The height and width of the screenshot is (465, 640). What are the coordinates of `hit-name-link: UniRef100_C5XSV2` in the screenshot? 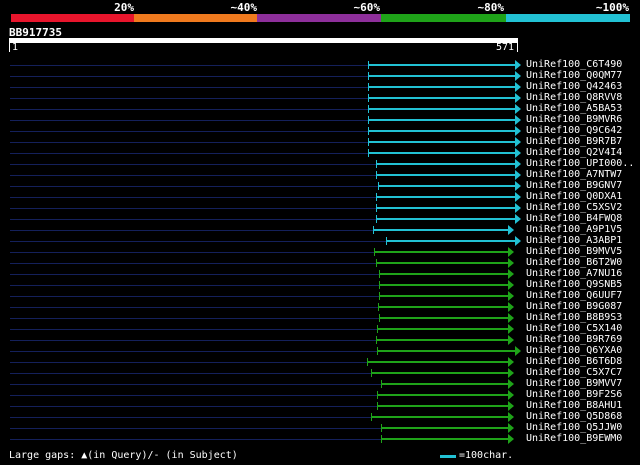 It's located at (574, 207).